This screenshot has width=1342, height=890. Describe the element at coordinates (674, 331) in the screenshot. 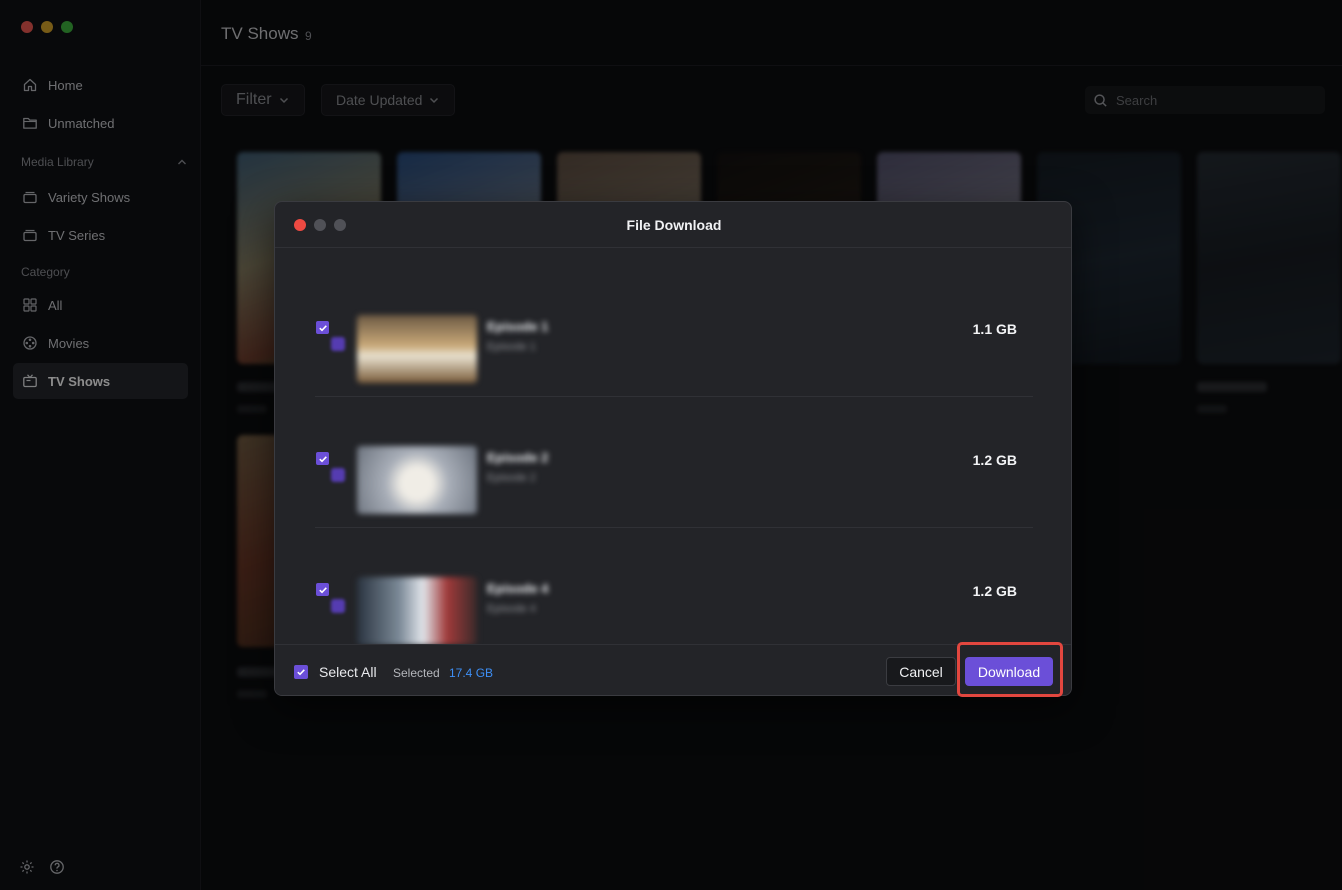

I see `episode-row: Episode 1 Episode 1 1.1 GB` at that location.